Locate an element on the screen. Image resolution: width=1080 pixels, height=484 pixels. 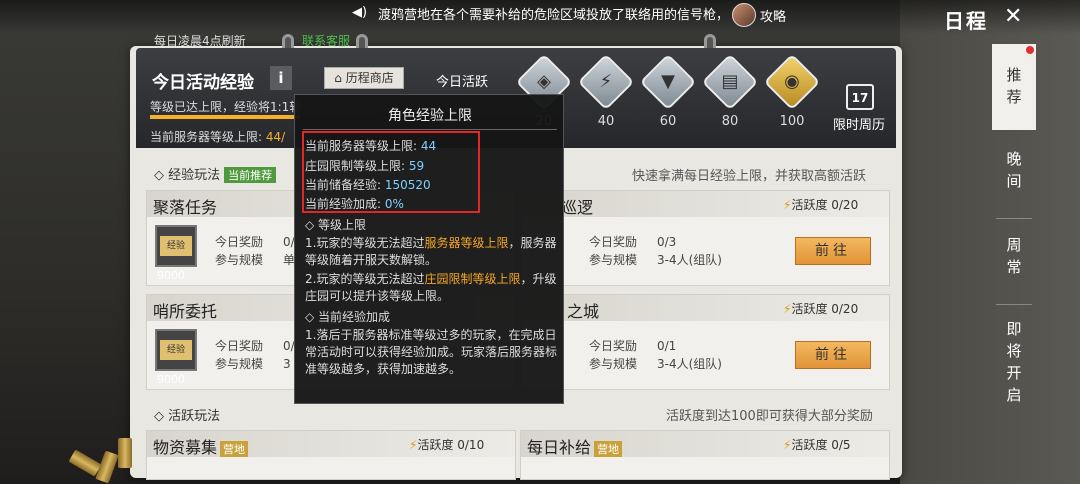
exp-section-header: ◇ 经验玩法 当前推荐 is located at coordinates (215, 173).